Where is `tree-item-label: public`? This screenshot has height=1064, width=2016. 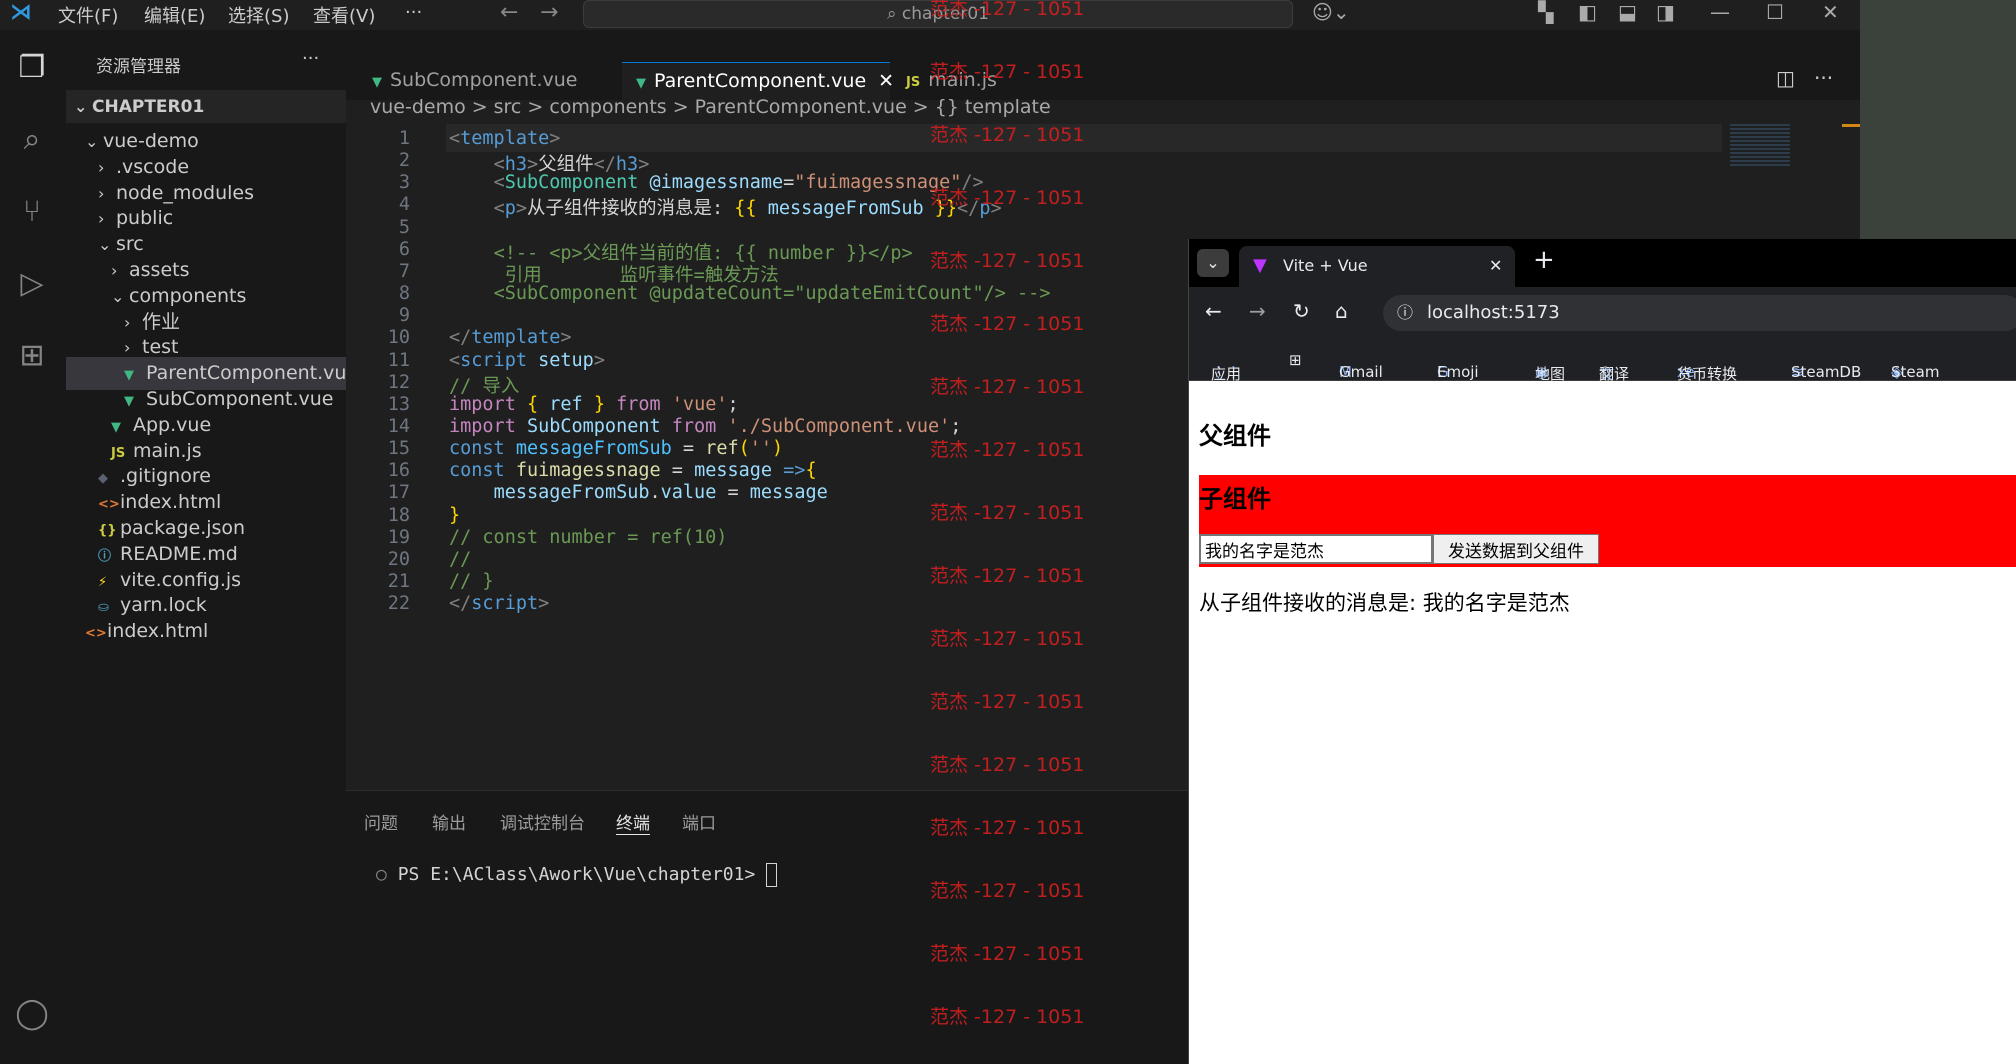 tree-item-label: public is located at coordinates (145, 218).